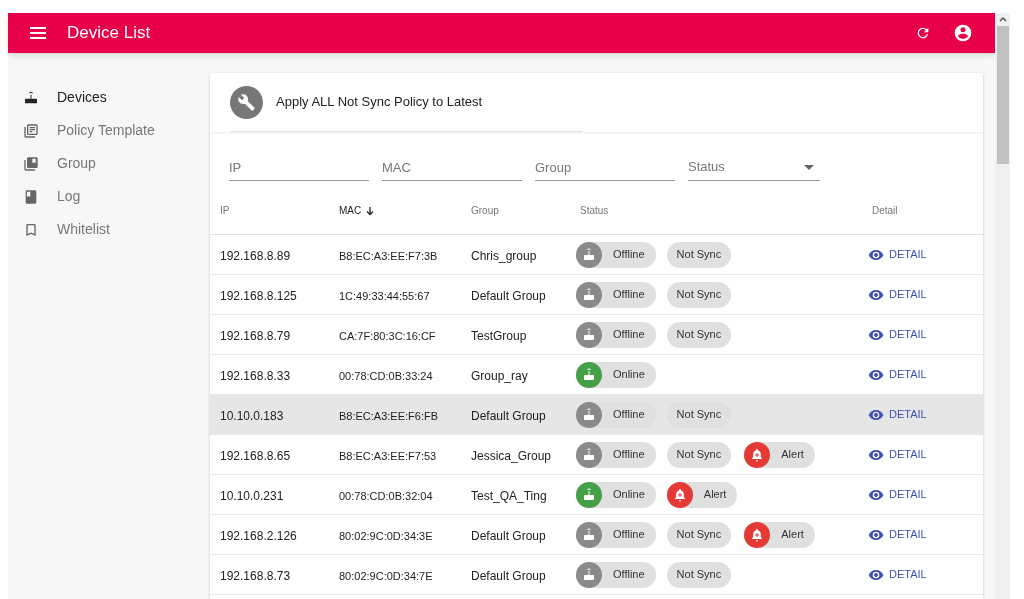 The width and height of the screenshot is (1024, 599). I want to click on mac-cell: 00:78:CD:0B:32:04, so click(386, 495).